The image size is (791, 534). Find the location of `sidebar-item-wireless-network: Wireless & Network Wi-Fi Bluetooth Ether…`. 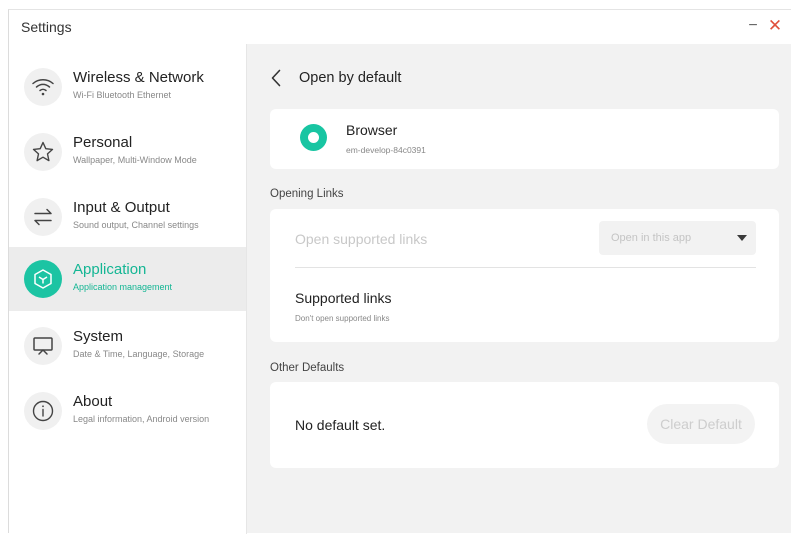

sidebar-item-wireless-network: Wireless & Network Wi-Fi Bluetooth Ether… is located at coordinates (127, 87).